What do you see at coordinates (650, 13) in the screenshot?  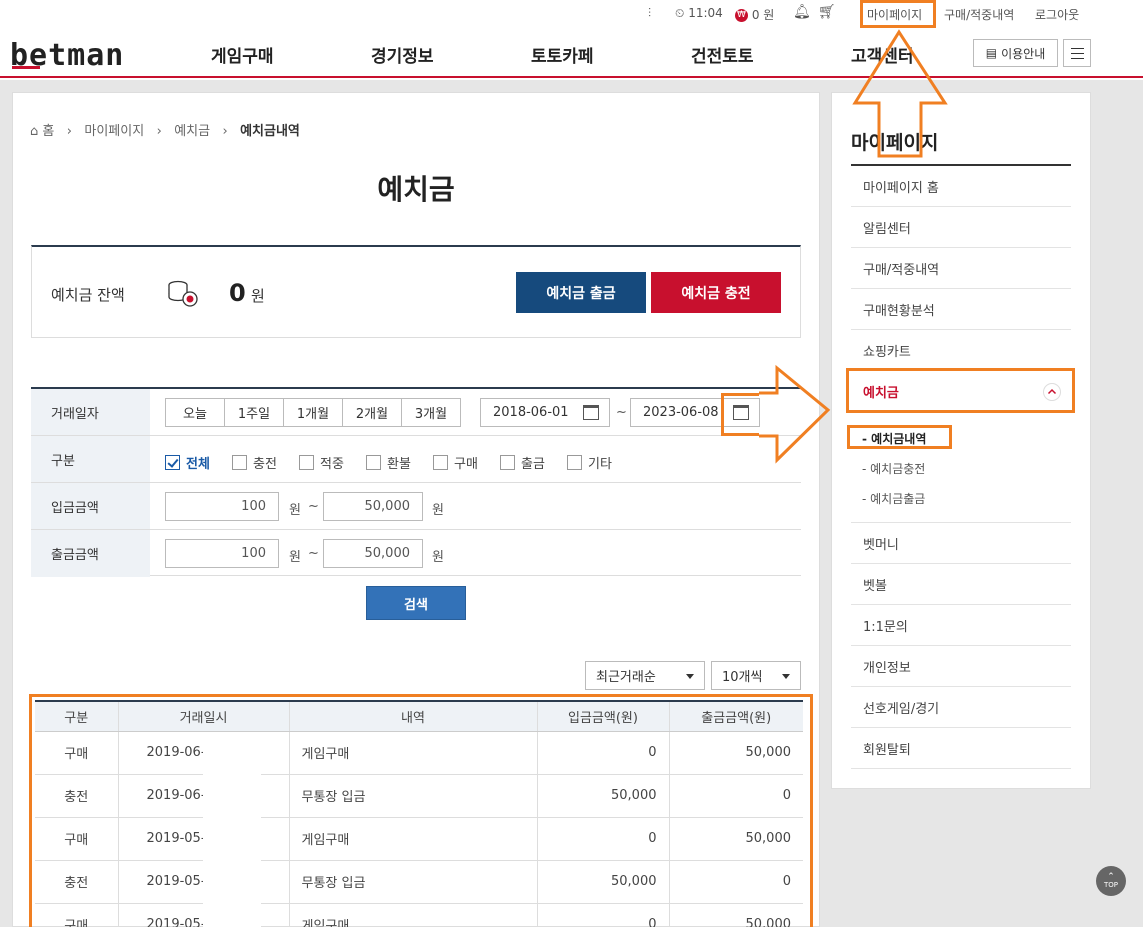 I see `signal-icon: ⫶` at bounding box center [650, 13].